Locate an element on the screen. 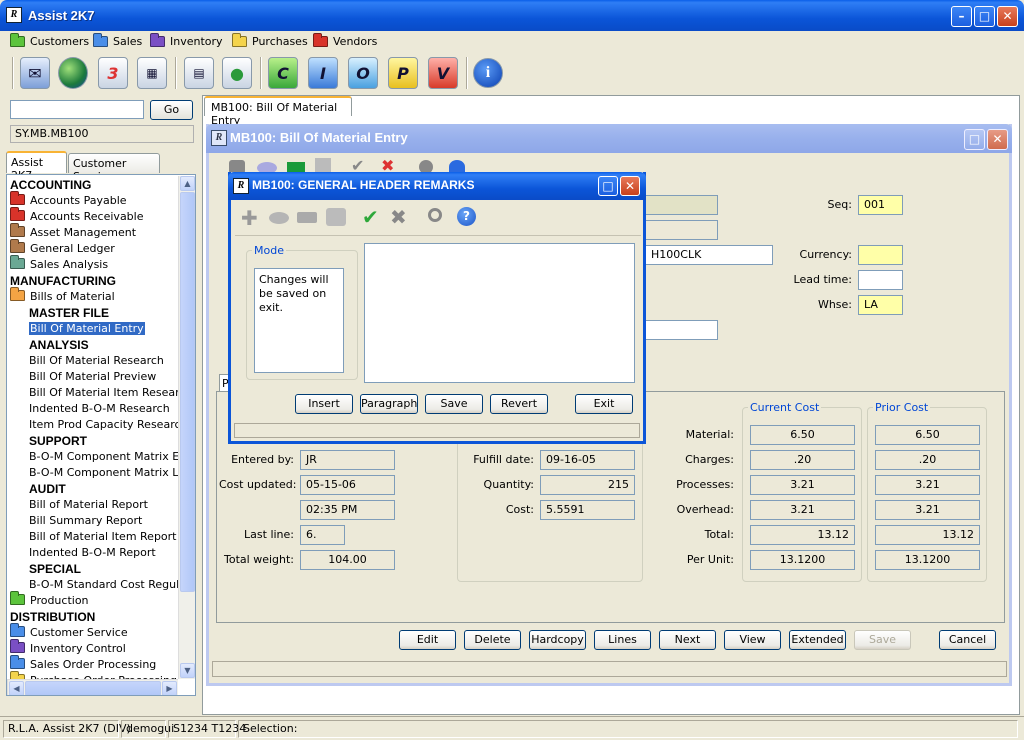  check-icon: ✔ is located at coordinates (370, 217).